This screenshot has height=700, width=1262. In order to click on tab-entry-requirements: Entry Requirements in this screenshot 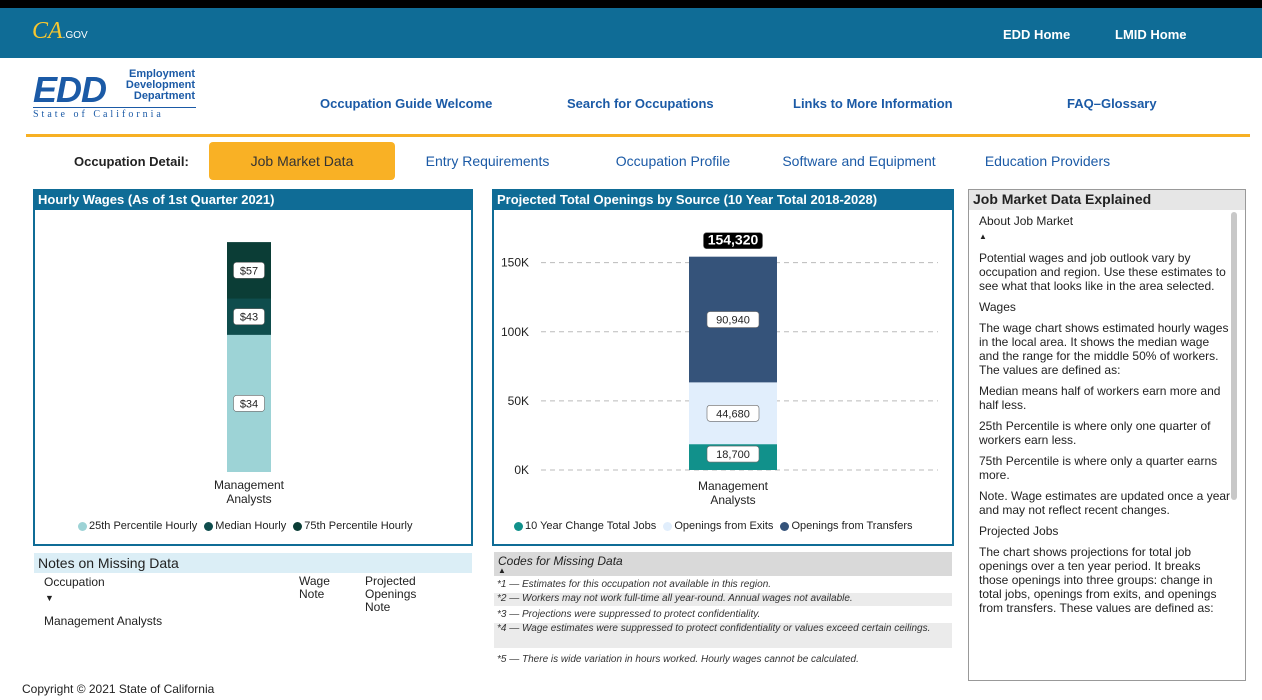, I will do `click(487, 161)`.